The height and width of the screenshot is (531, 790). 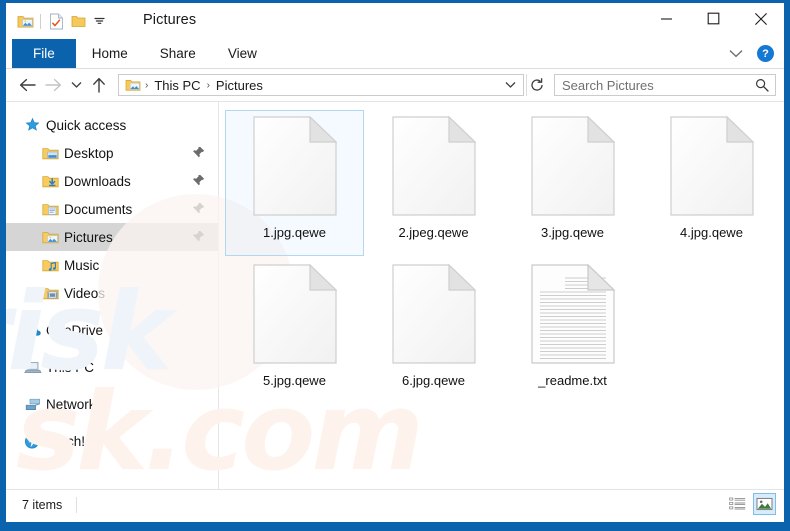 I want to click on sidebar-item-this-pc: This PC, so click(x=112, y=367).